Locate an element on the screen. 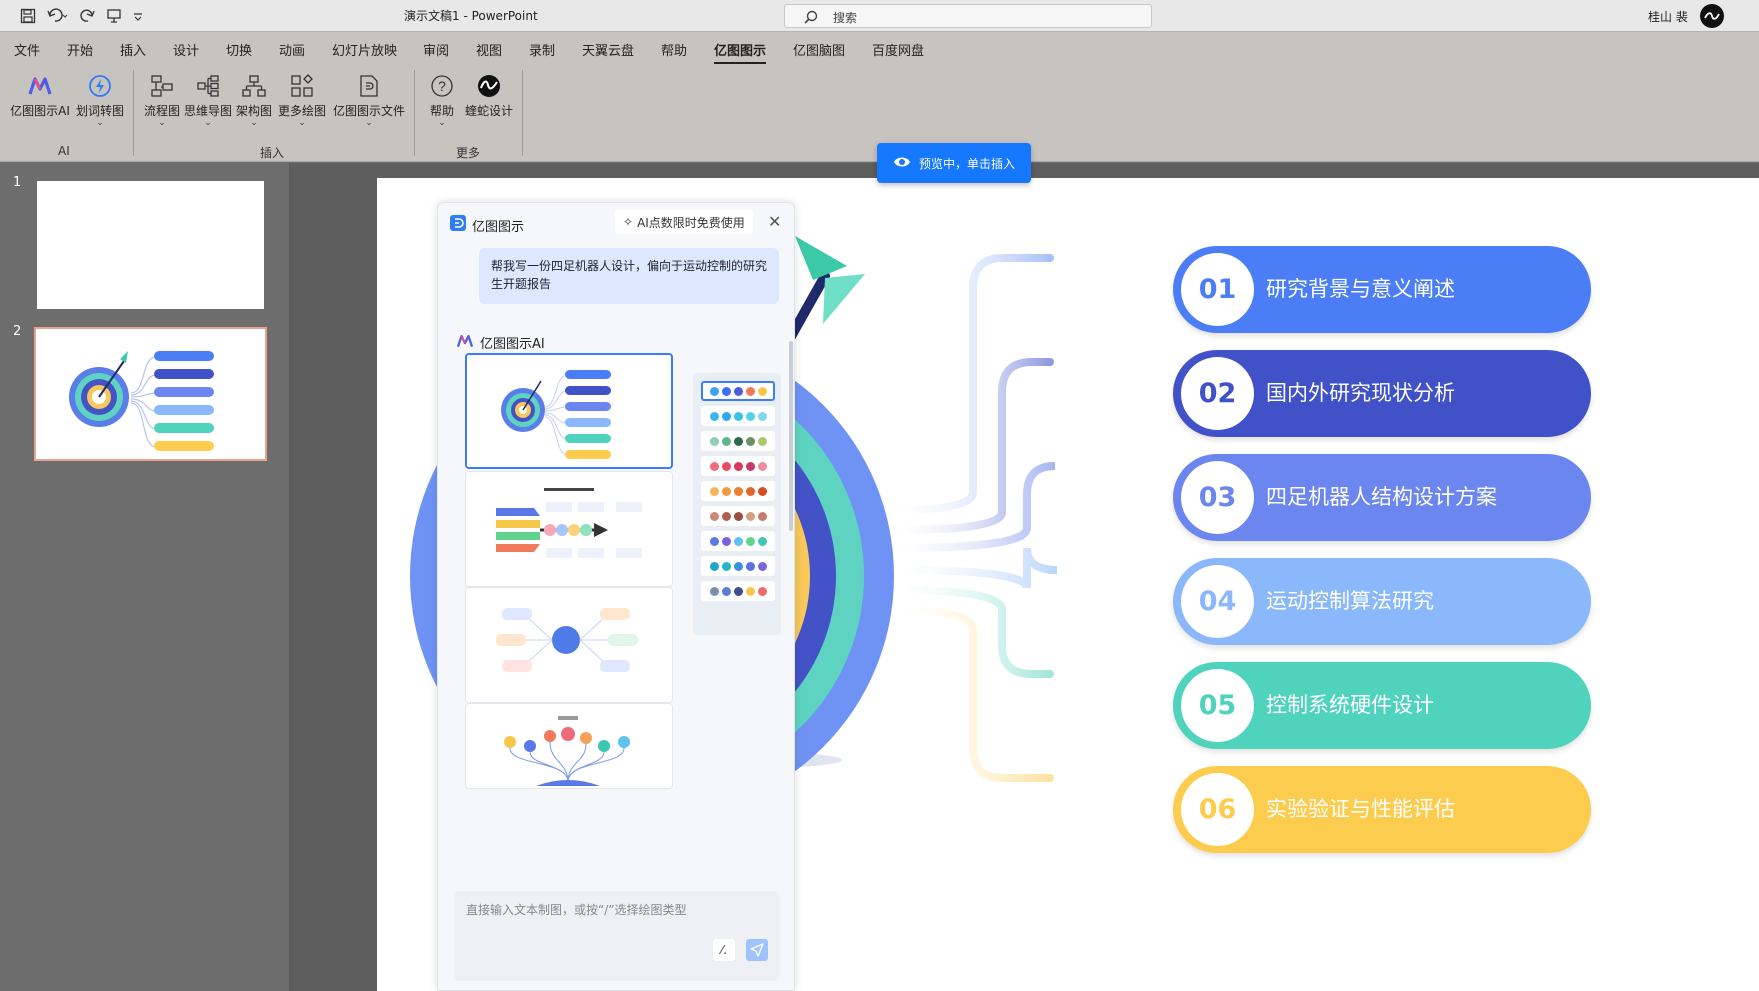 Image resolution: width=1759 pixels, height=991 pixels. redo-icon is located at coordinates (88, 16).